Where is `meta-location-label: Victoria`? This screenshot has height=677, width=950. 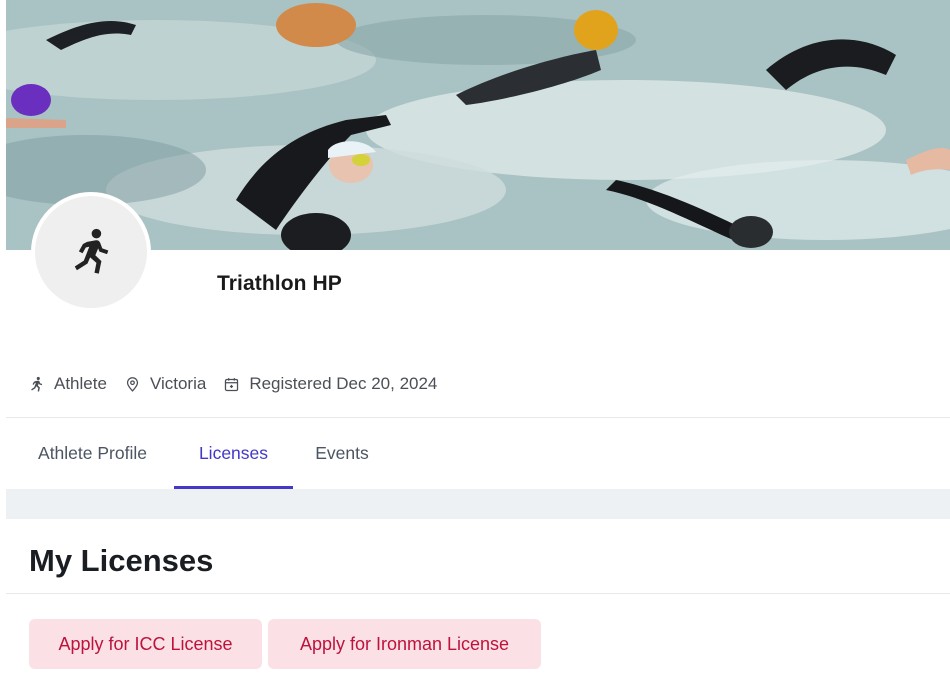 meta-location-label: Victoria is located at coordinates (178, 383).